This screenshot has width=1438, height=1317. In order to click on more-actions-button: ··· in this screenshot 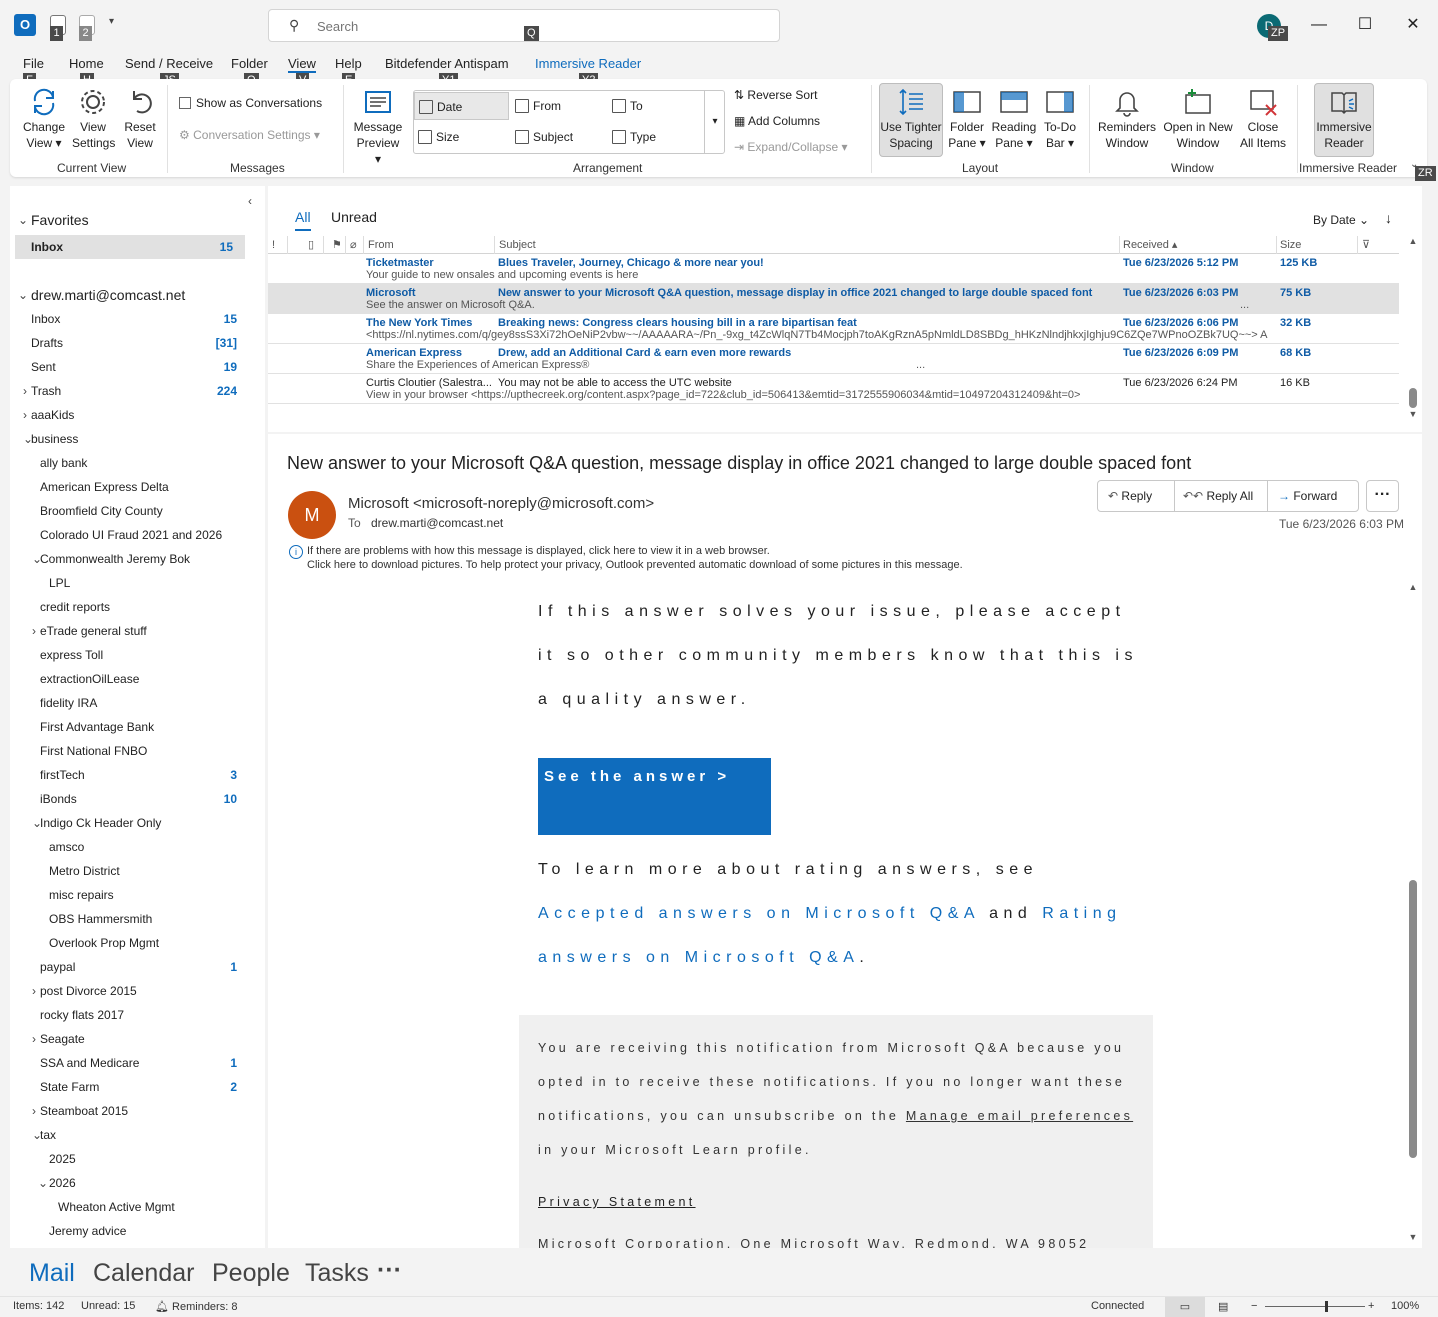, I will do `click(1382, 496)`.